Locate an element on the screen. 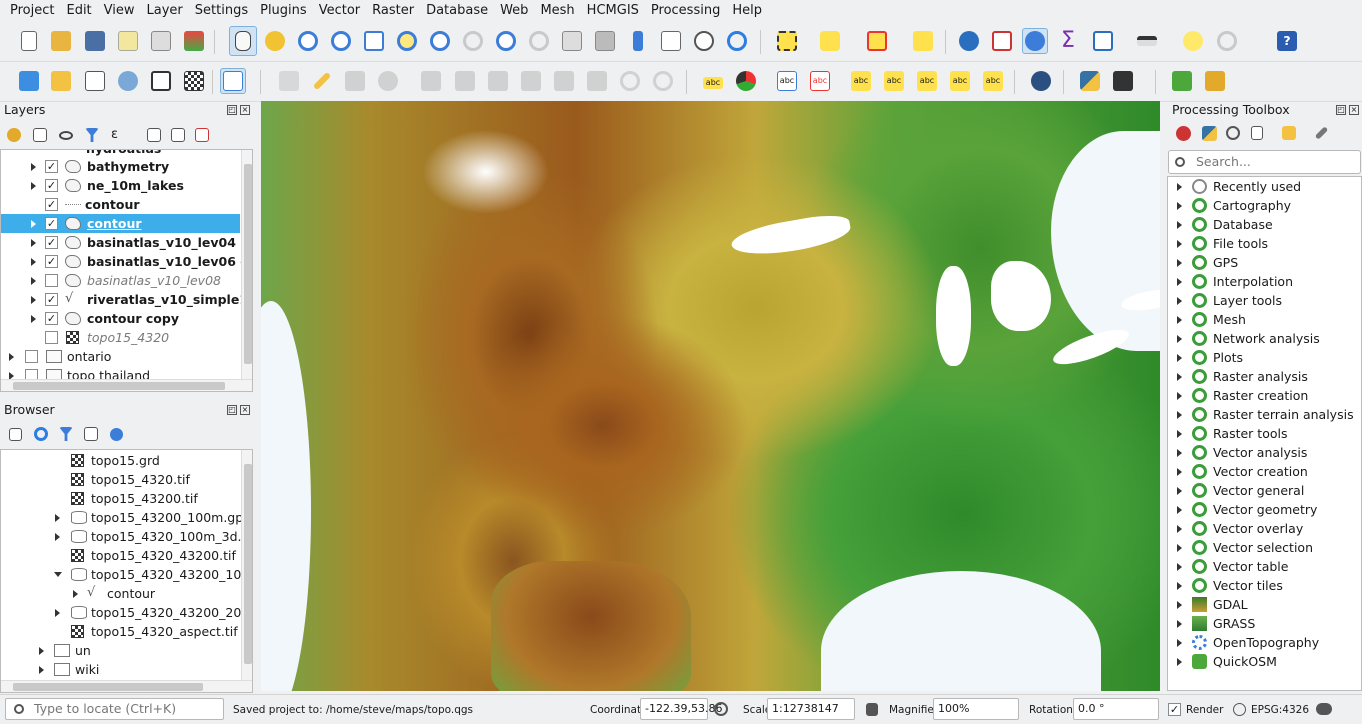  pencil-icon is located at coordinates (322, 81).